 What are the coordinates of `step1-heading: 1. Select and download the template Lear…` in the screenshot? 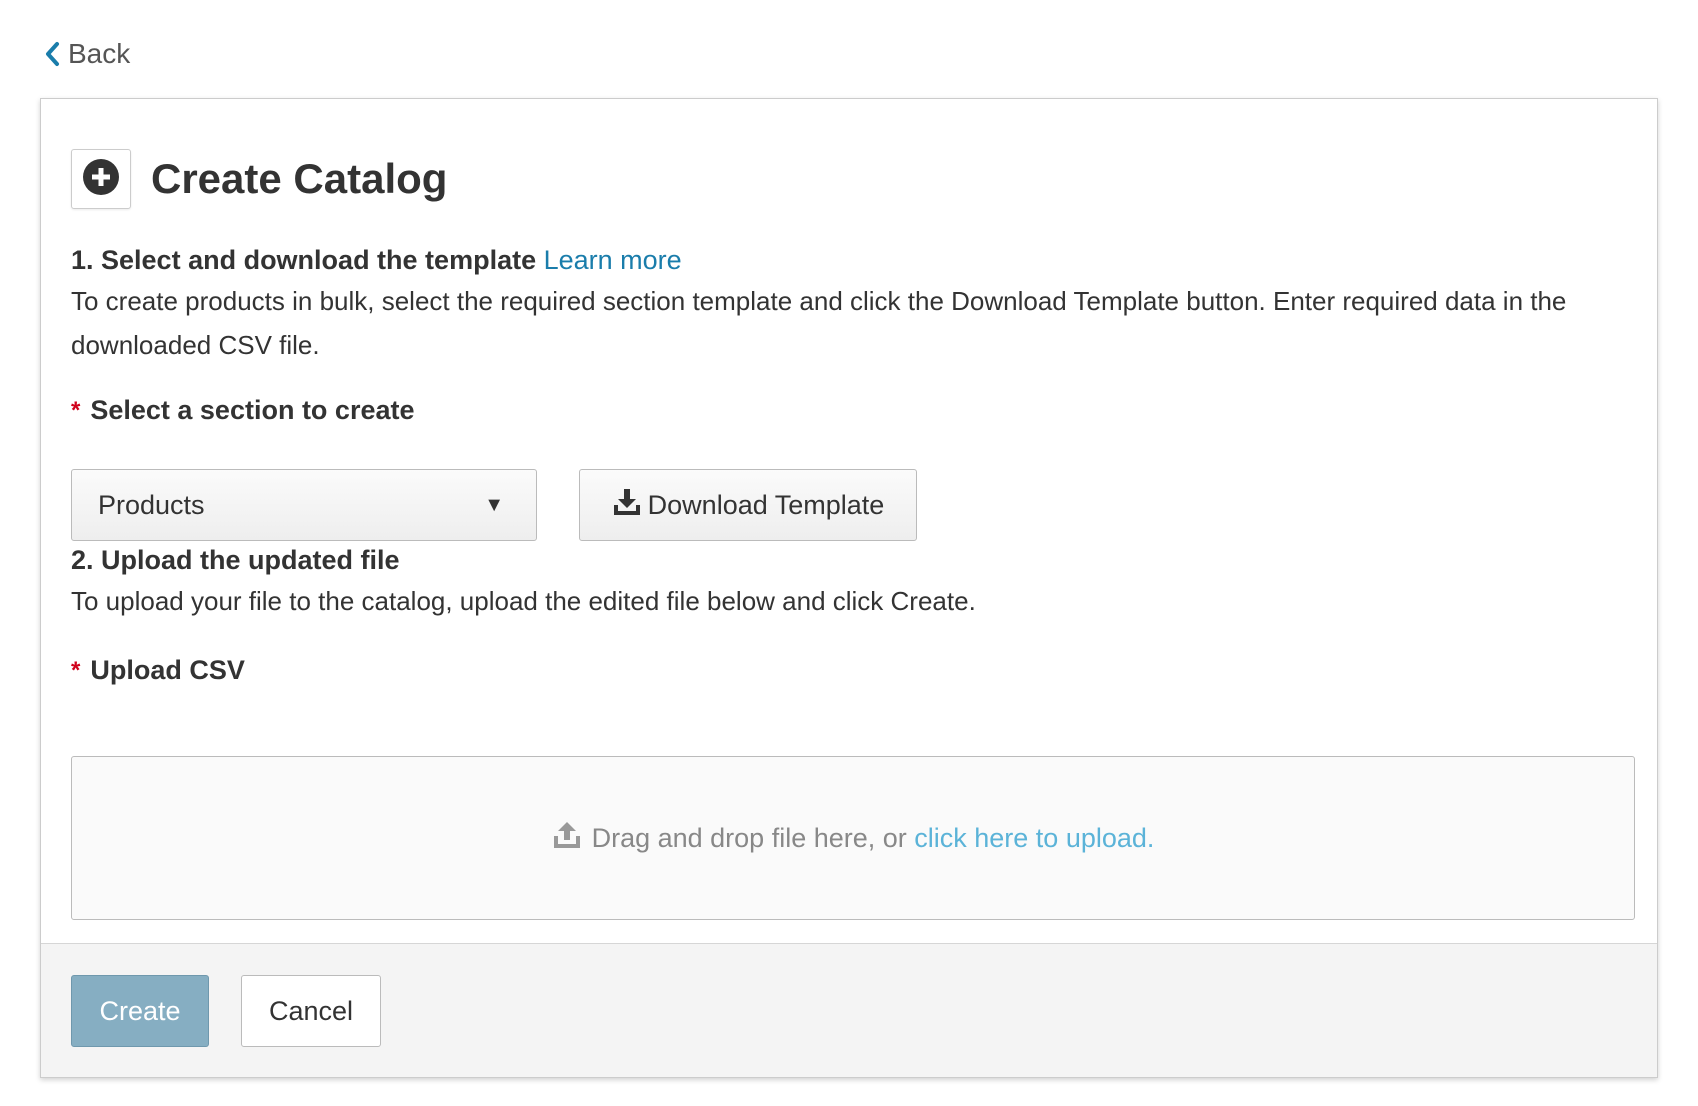 It's located at (376, 260).